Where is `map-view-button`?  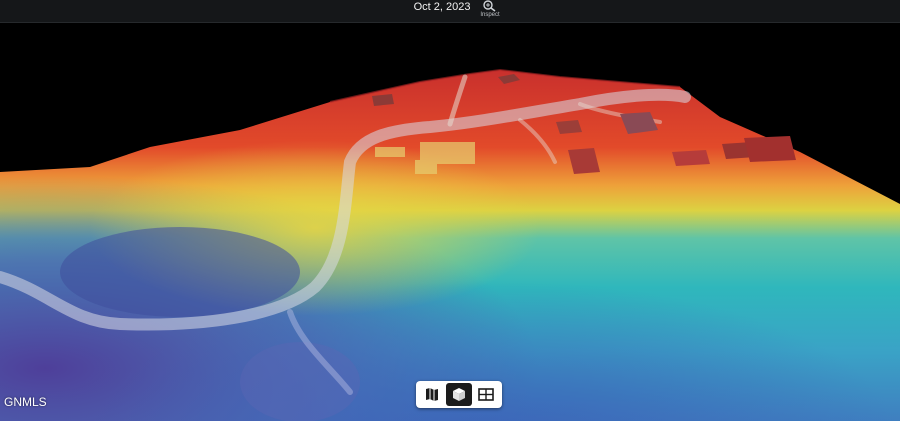 map-view-button is located at coordinates (432, 394).